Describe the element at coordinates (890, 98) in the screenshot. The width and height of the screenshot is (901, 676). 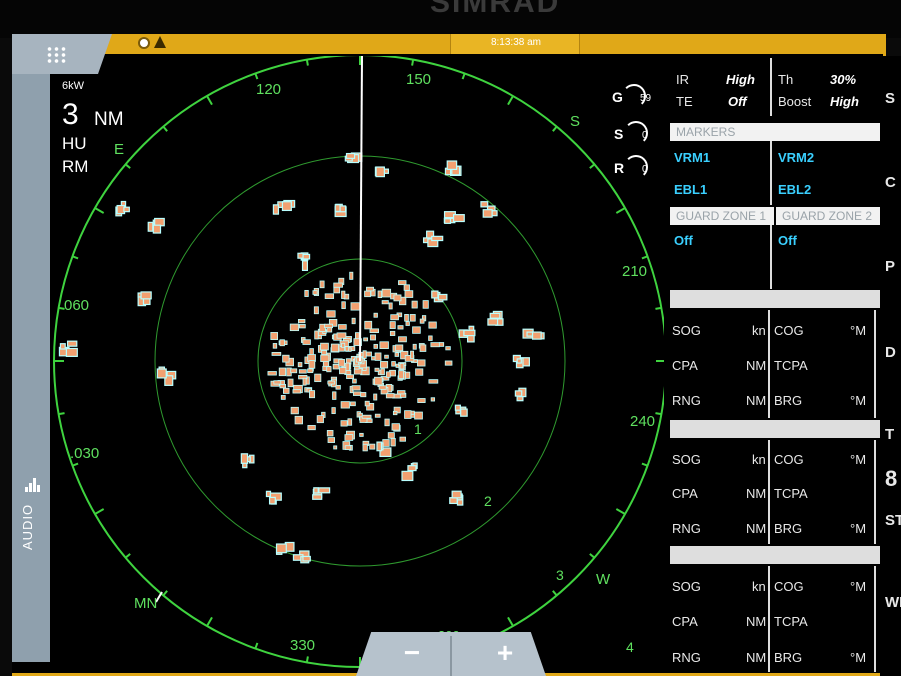
I see `far-right-item: S` at that location.